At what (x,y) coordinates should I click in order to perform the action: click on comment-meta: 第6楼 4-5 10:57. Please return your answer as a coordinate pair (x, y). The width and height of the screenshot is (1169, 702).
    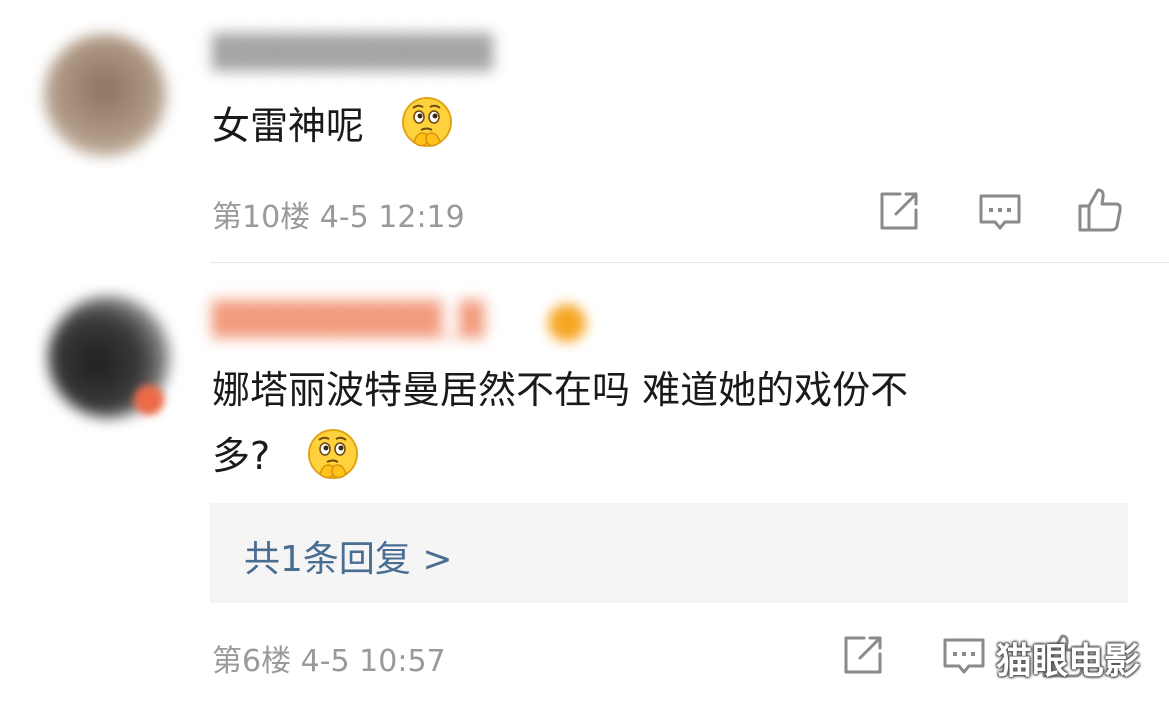
    Looking at the image, I should click on (329, 658).